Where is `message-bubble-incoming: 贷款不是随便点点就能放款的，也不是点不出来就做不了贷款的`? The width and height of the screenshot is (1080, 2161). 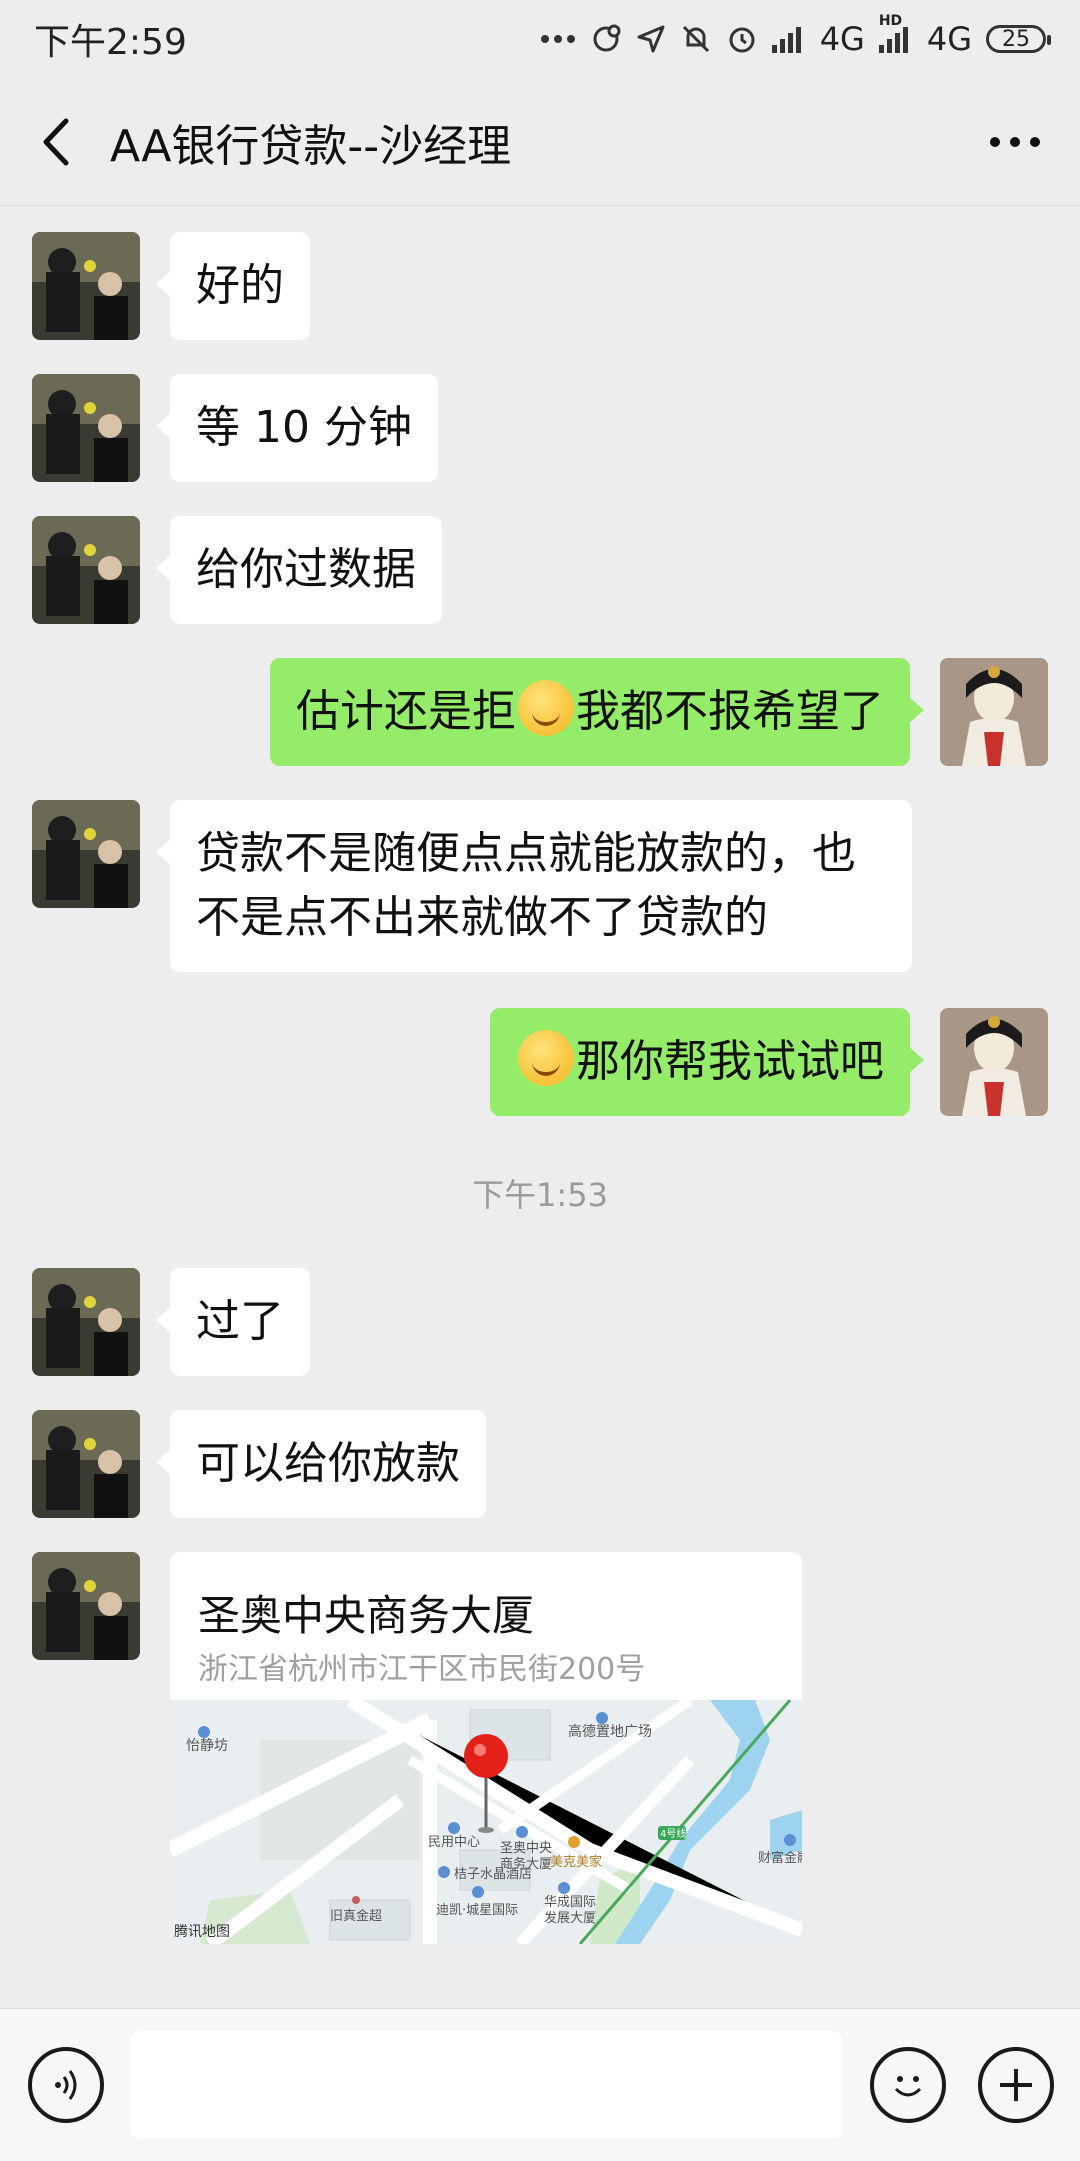 message-bubble-incoming: 贷款不是随便点点就能放款的，也不是点不出来就做不了贷款的 is located at coordinates (534, 886).